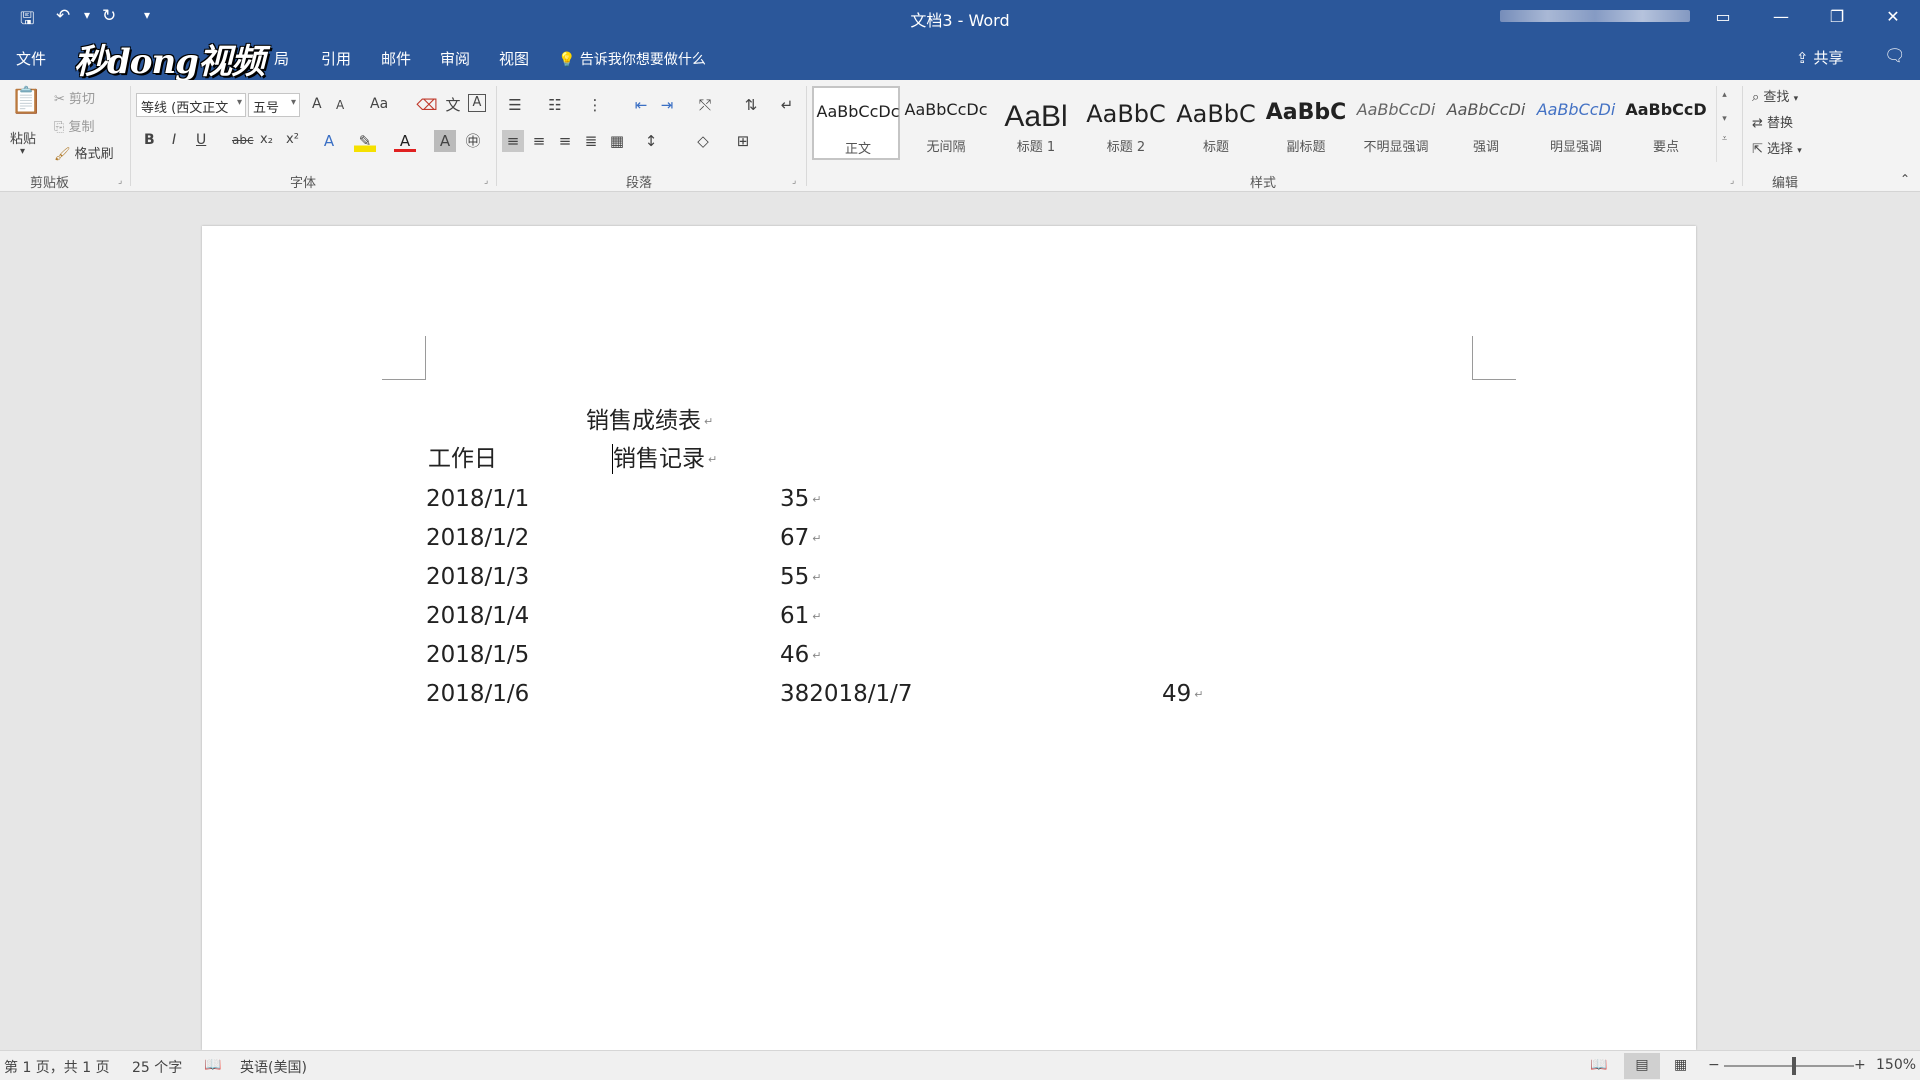 This screenshot has width=1920, height=1080. Describe the element at coordinates (396, 58) in the screenshot. I see `tab-mailings: 邮件` at that location.